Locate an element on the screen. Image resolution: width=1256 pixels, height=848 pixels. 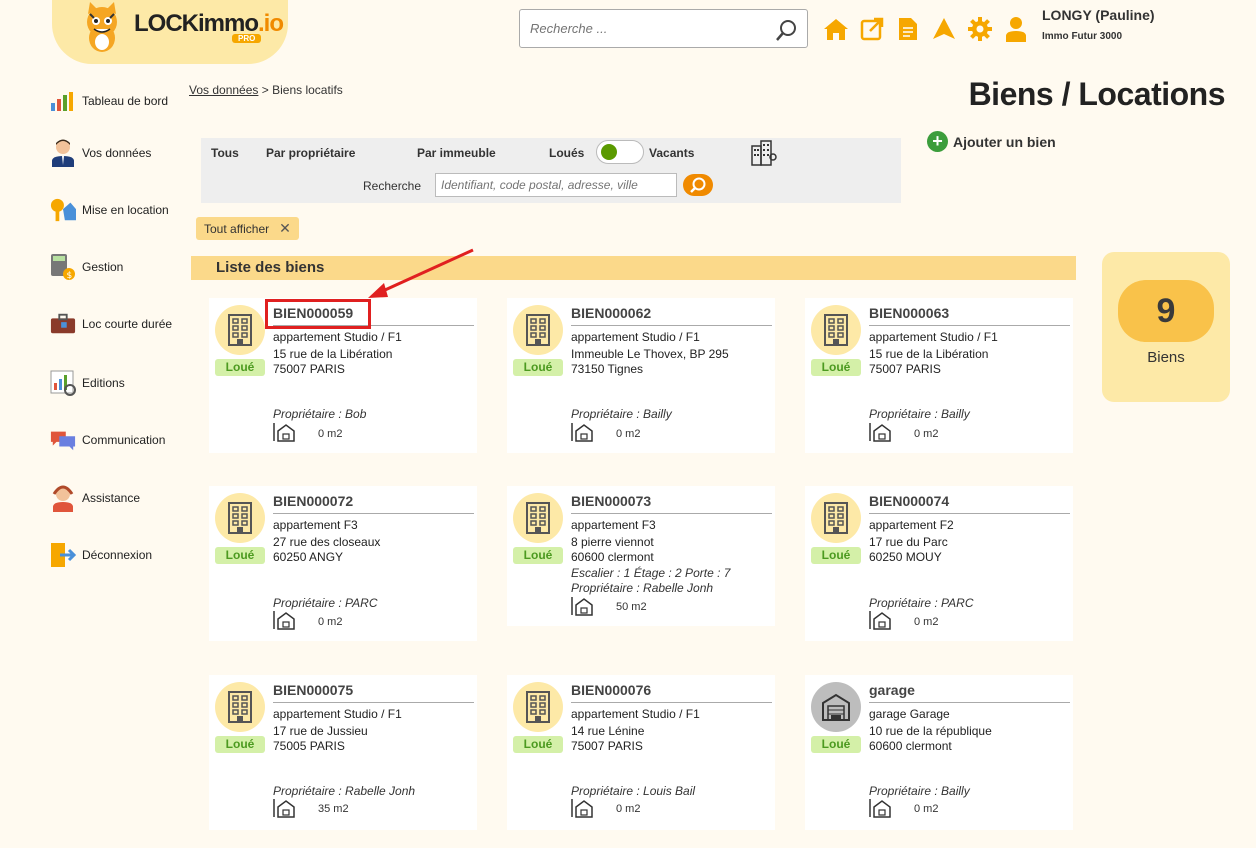
sidebar-item-assistance: Assistance is located at coordinates (95, 498).